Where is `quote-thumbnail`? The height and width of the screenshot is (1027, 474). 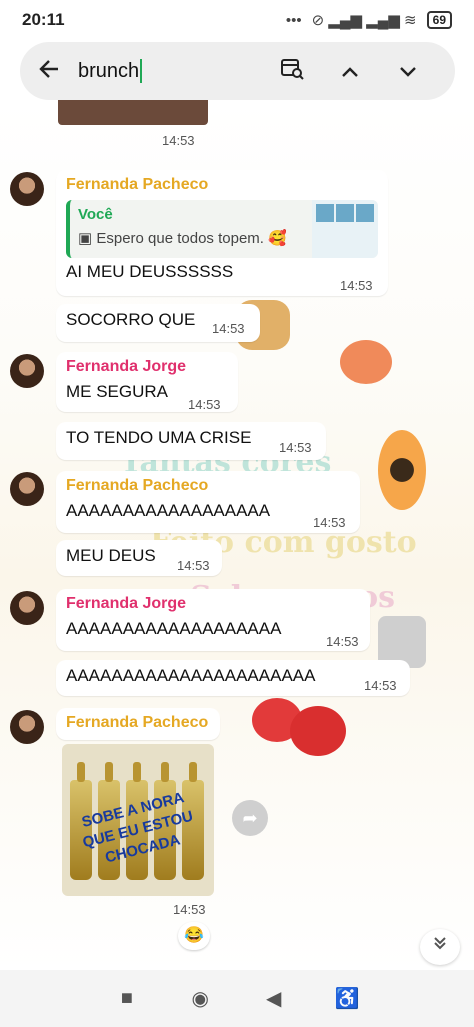 quote-thumbnail is located at coordinates (345, 229).